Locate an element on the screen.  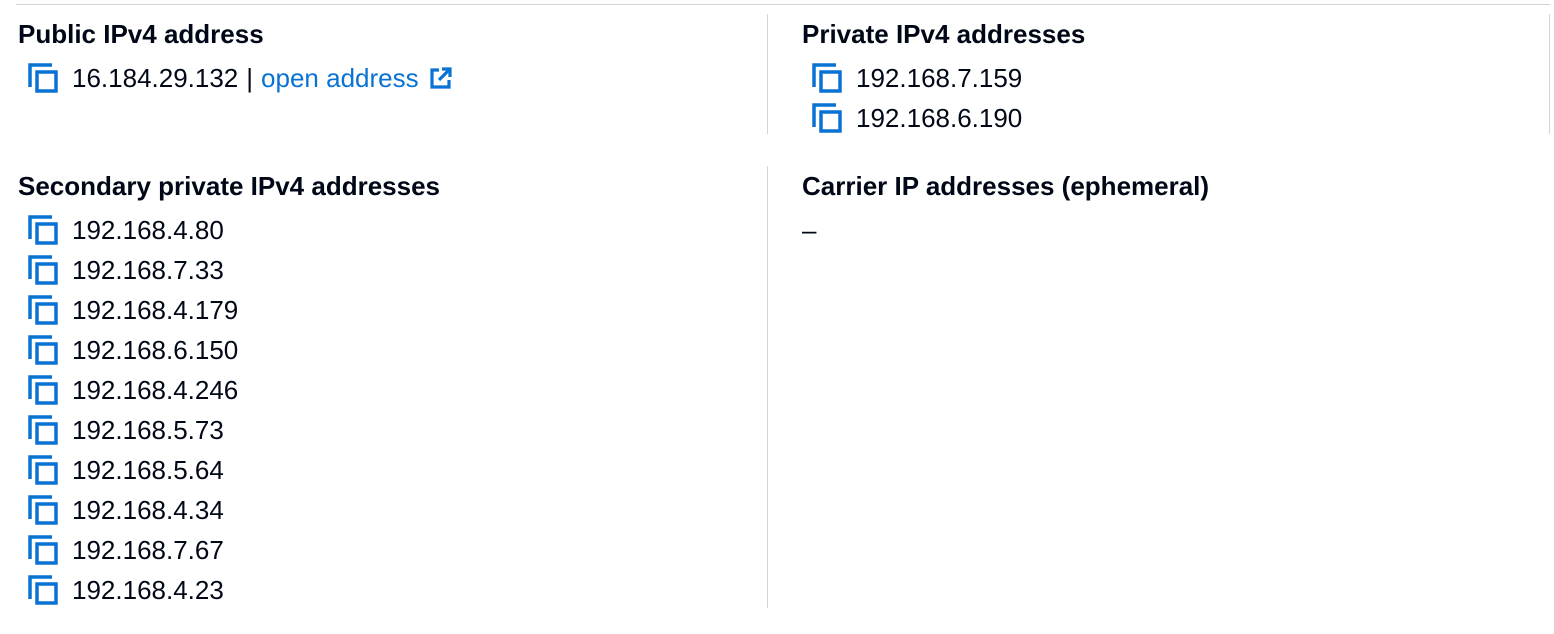
secondary-ipv4-row: 192.168.7.33 is located at coordinates (229, 270).